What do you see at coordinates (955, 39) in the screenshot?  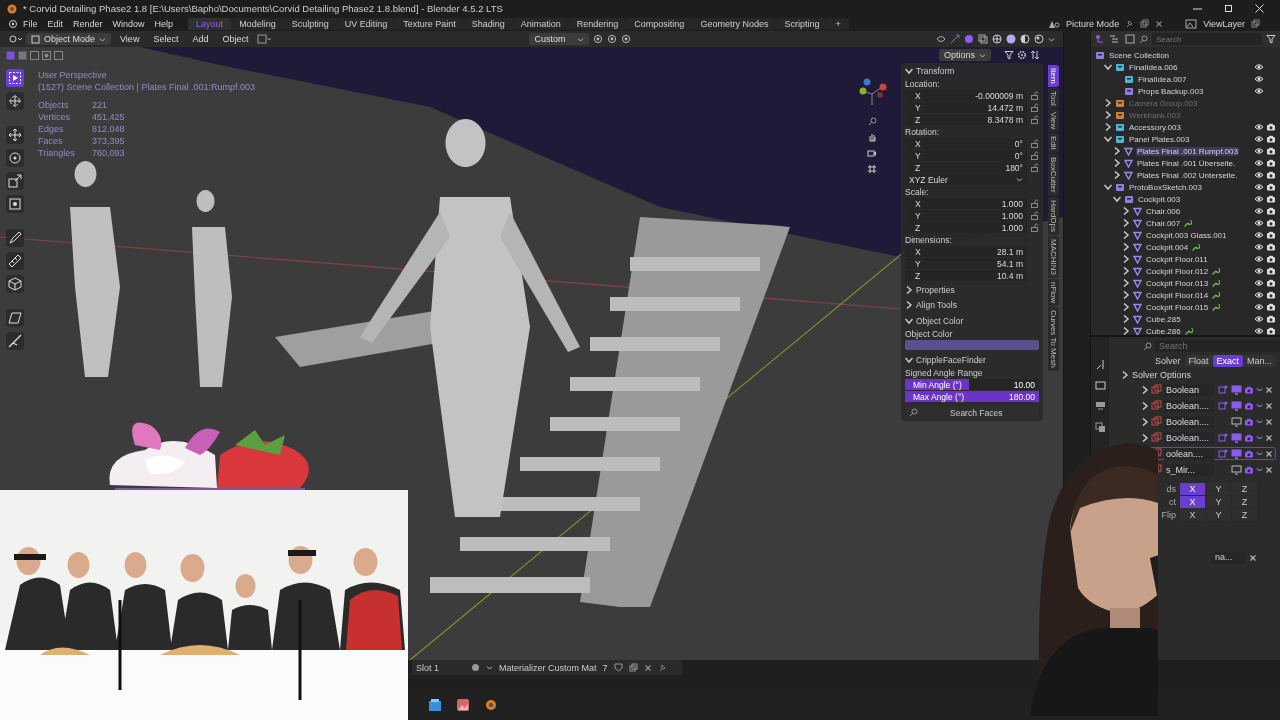 I see `gizmo-icon` at bounding box center [955, 39].